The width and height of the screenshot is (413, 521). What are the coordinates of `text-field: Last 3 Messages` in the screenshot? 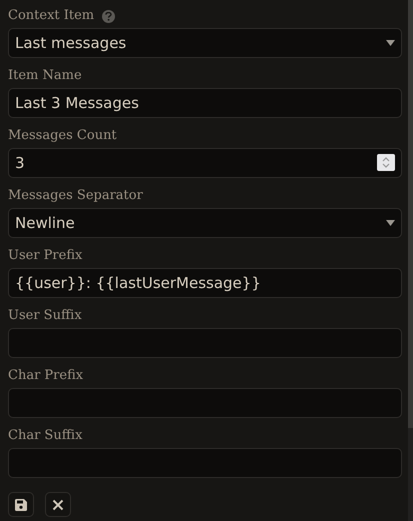 It's located at (205, 103).